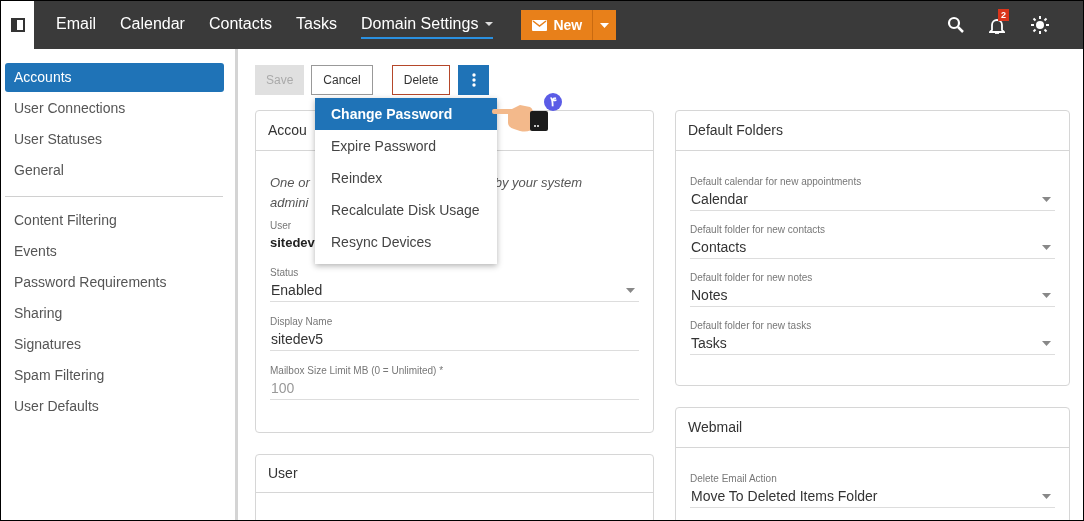  What do you see at coordinates (454, 339) in the screenshot?
I see `input-field: sitedev5` at bounding box center [454, 339].